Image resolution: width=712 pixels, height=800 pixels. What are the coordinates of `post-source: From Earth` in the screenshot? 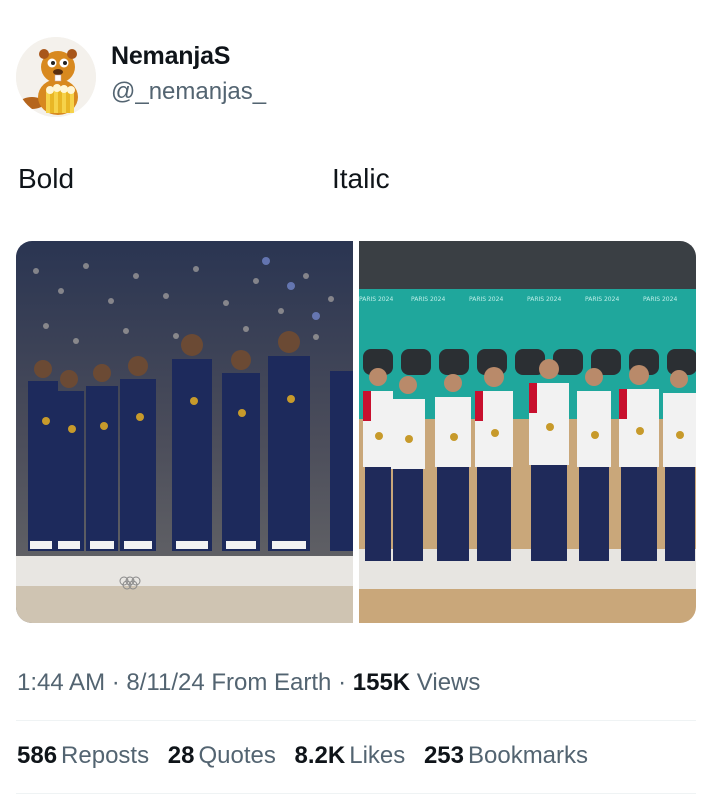 It's located at (271, 682).